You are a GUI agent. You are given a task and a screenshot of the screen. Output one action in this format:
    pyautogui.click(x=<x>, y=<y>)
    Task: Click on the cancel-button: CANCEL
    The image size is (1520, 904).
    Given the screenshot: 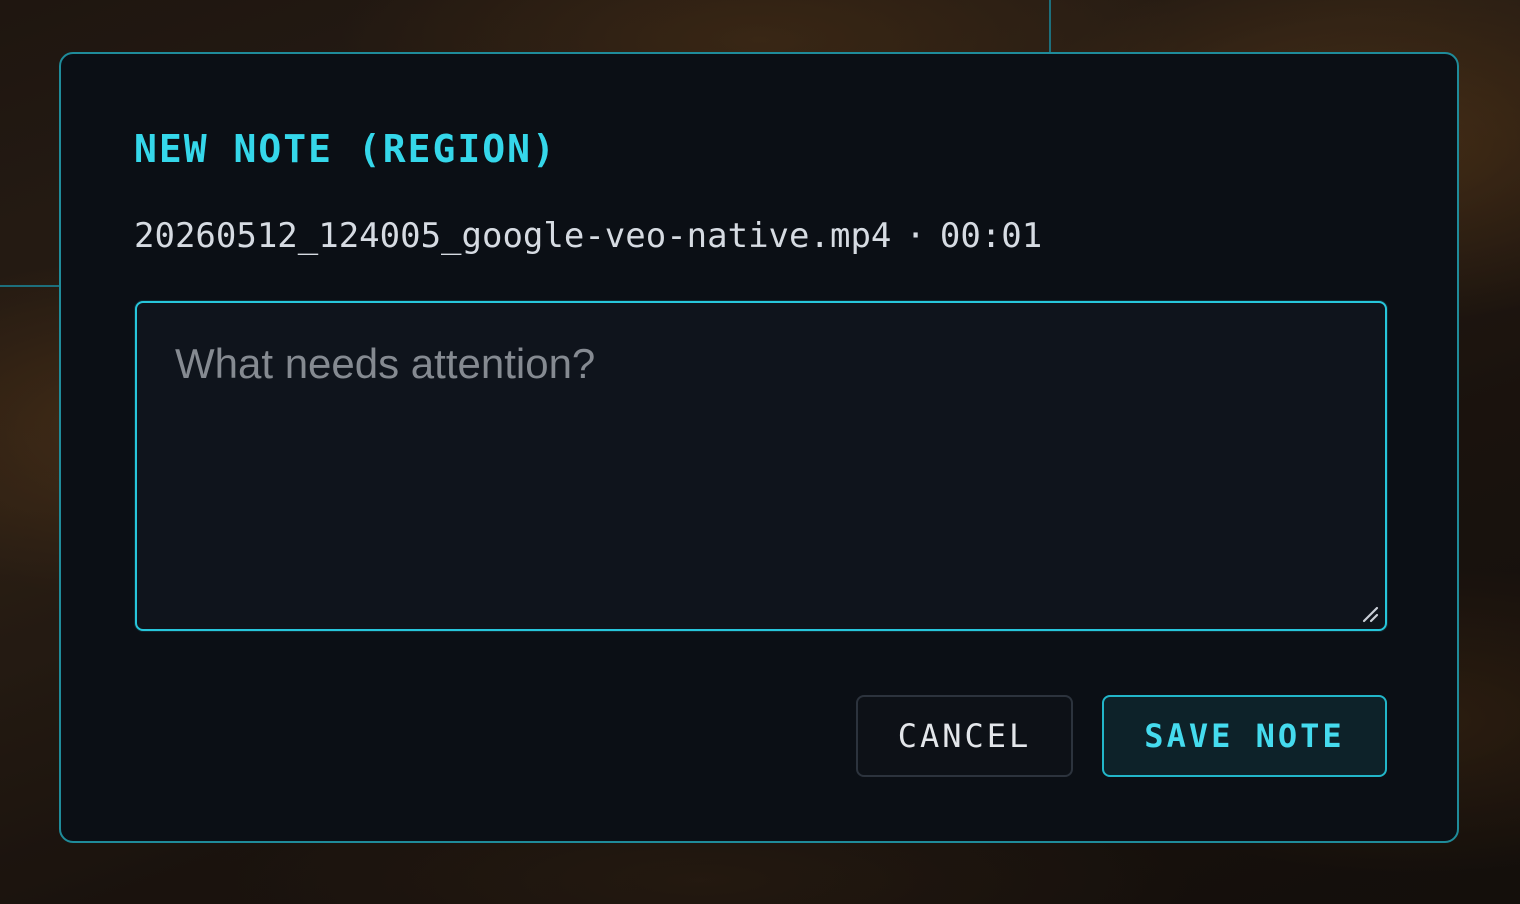 What is the action you would take?
    pyautogui.click(x=964, y=736)
    